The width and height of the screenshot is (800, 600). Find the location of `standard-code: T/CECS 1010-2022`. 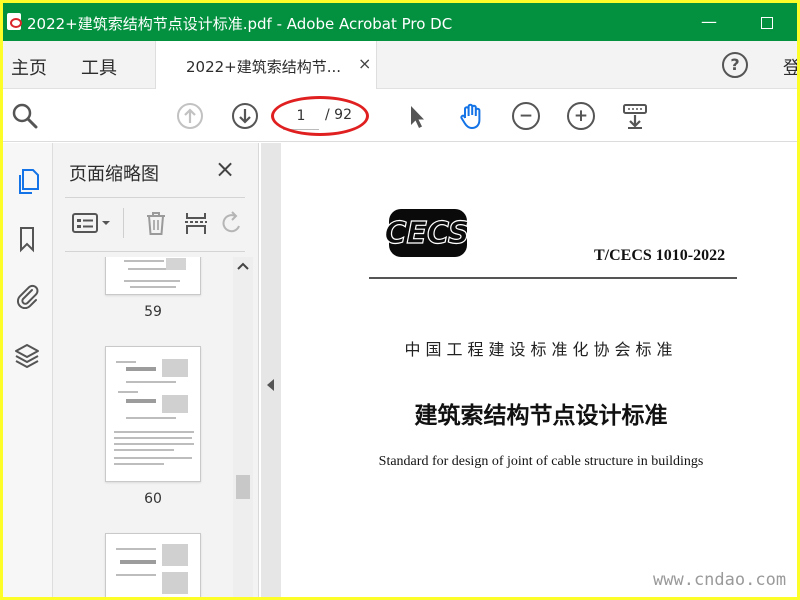

standard-code: T/CECS 1010-2022 is located at coordinates (660, 255).